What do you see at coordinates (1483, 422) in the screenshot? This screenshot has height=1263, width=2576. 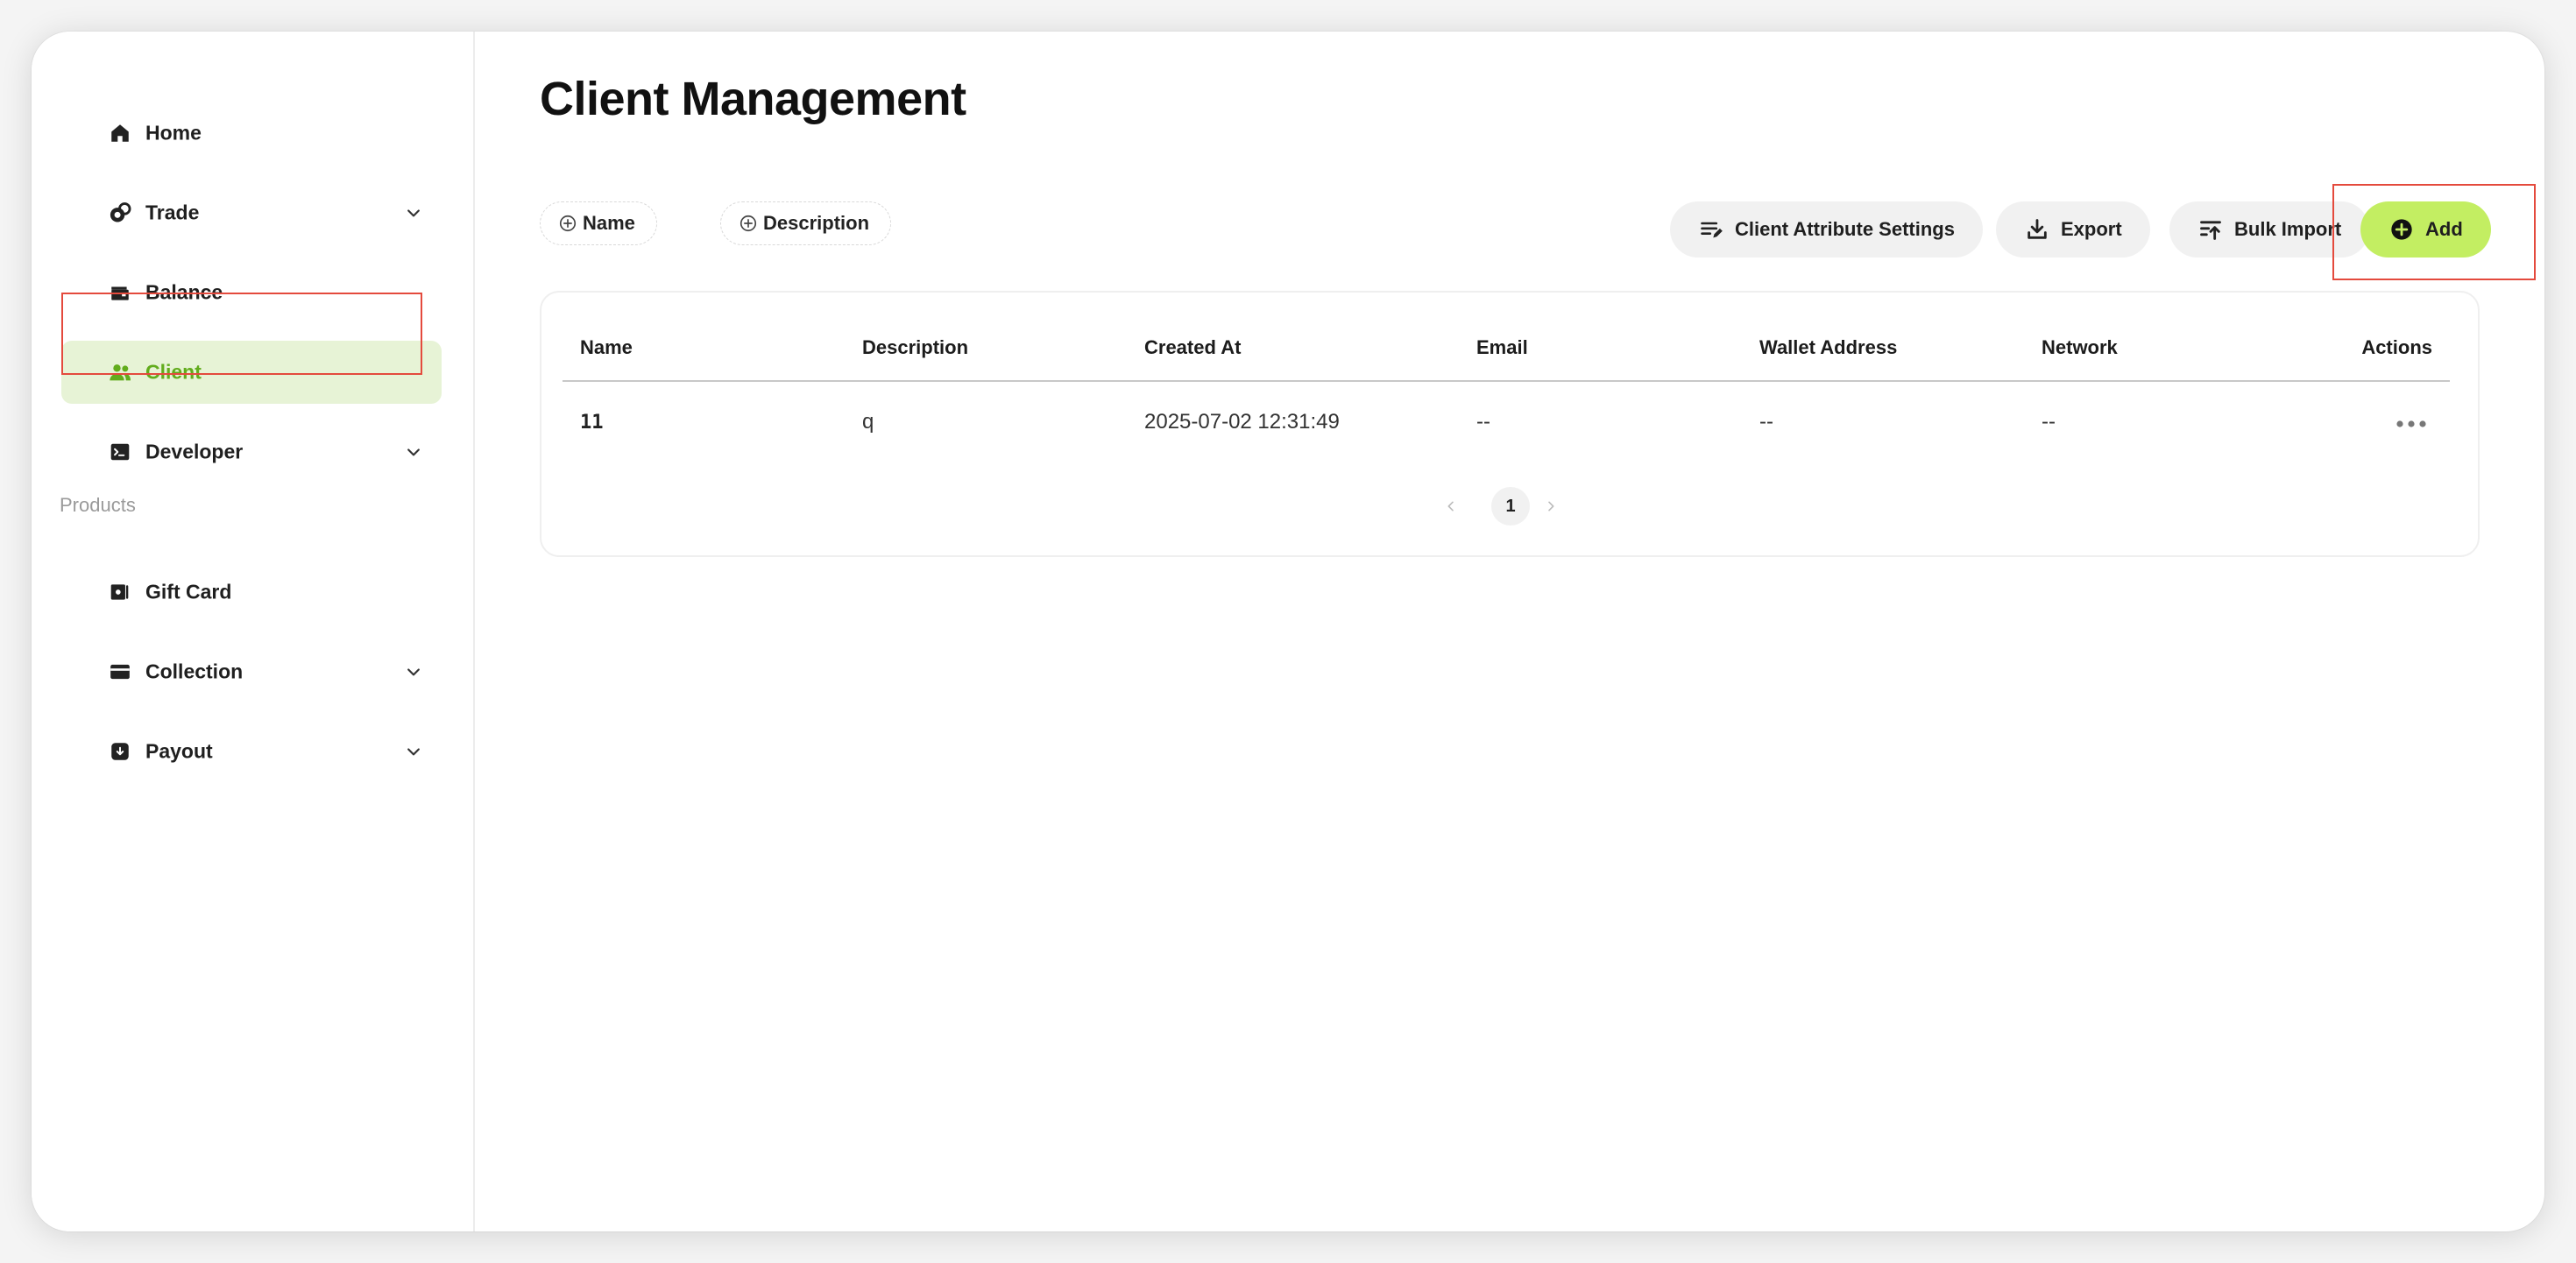 I see `cell-email: --` at bounding box center [1483, 422].